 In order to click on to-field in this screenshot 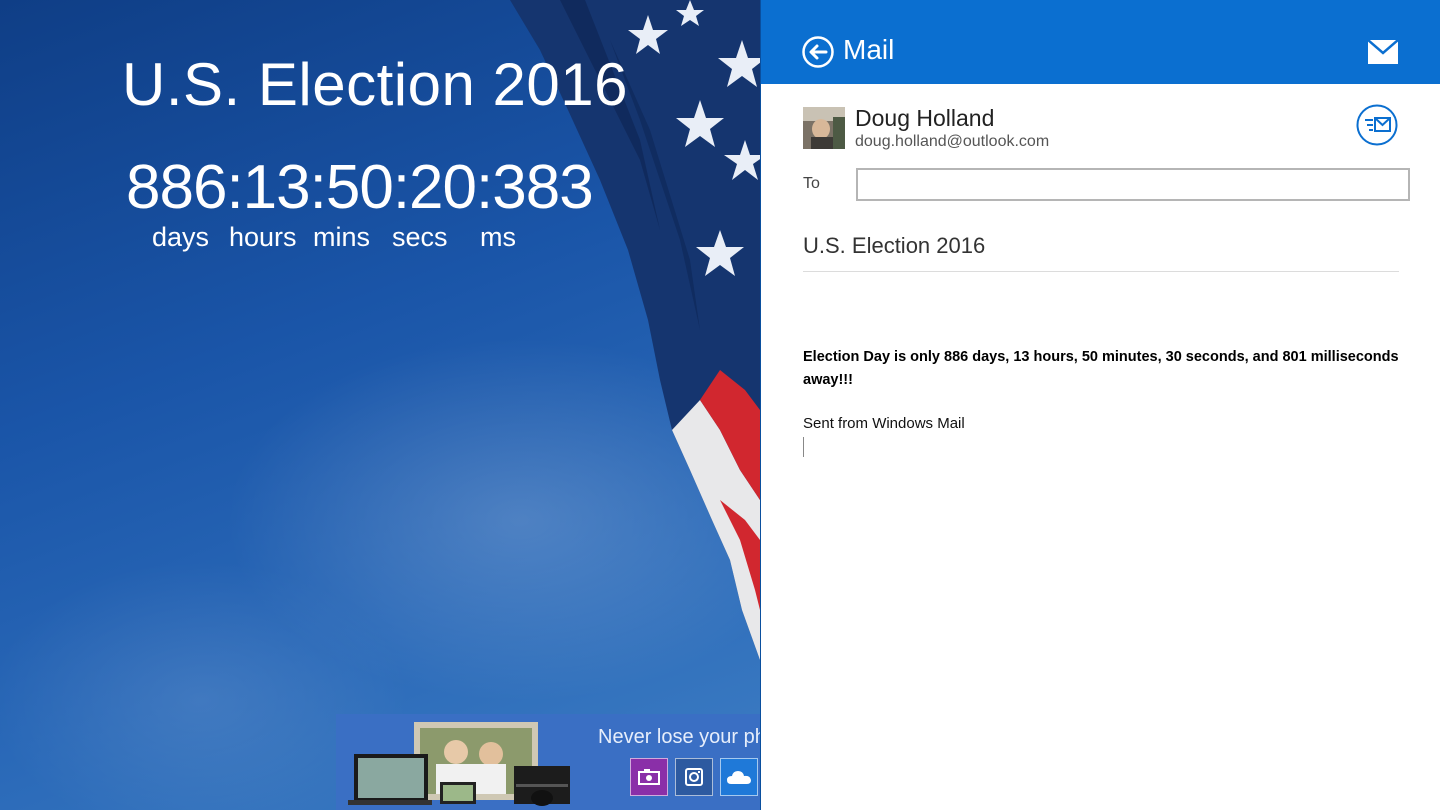, I will do `click(1133, 184)`.